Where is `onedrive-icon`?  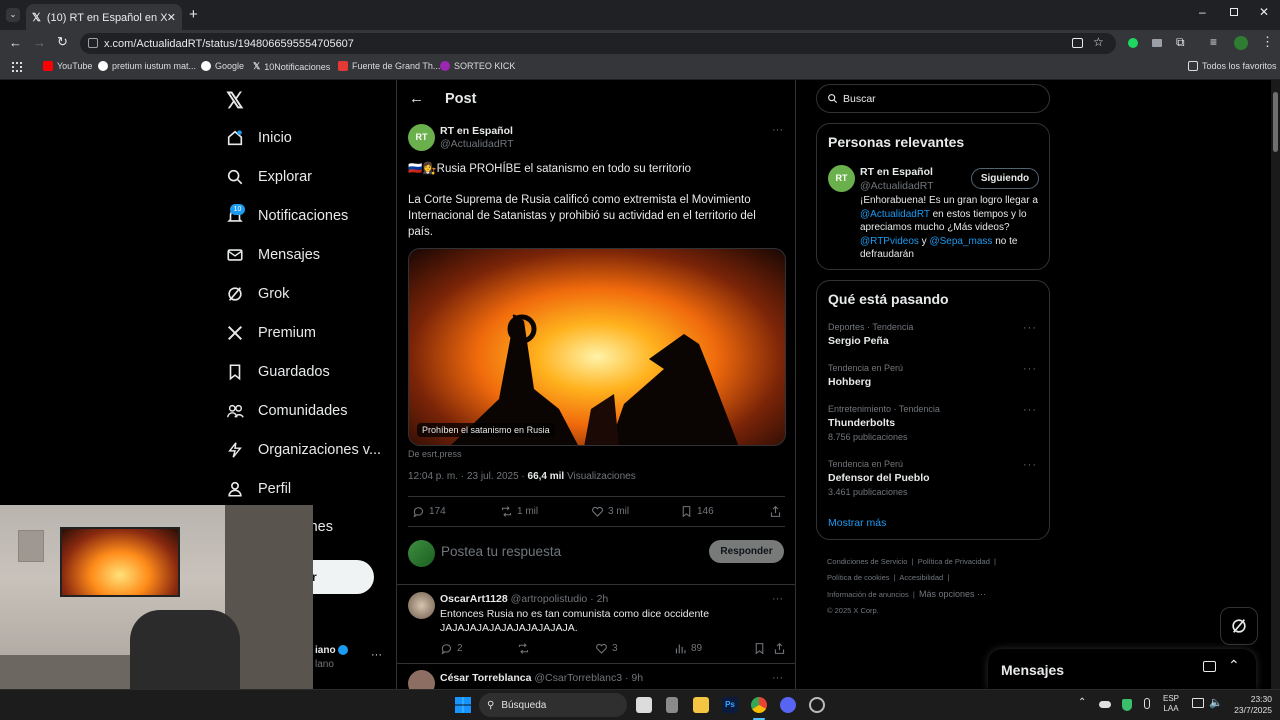
onedrive-icon is located at coordinates (1105, 704).